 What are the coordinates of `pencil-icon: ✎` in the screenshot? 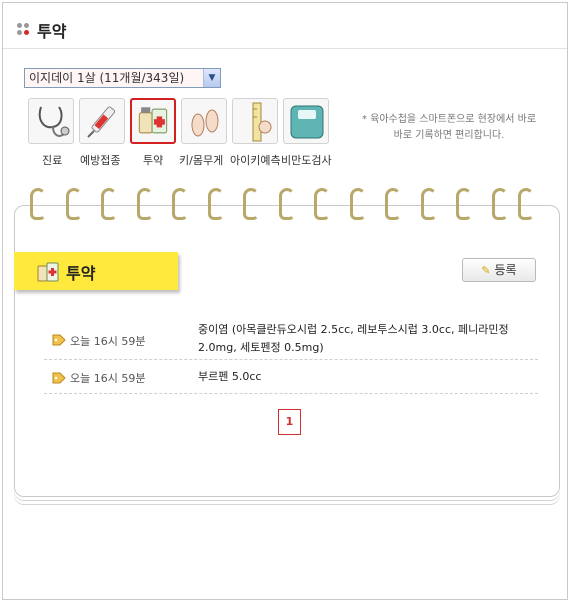 It's located at (486, 270).